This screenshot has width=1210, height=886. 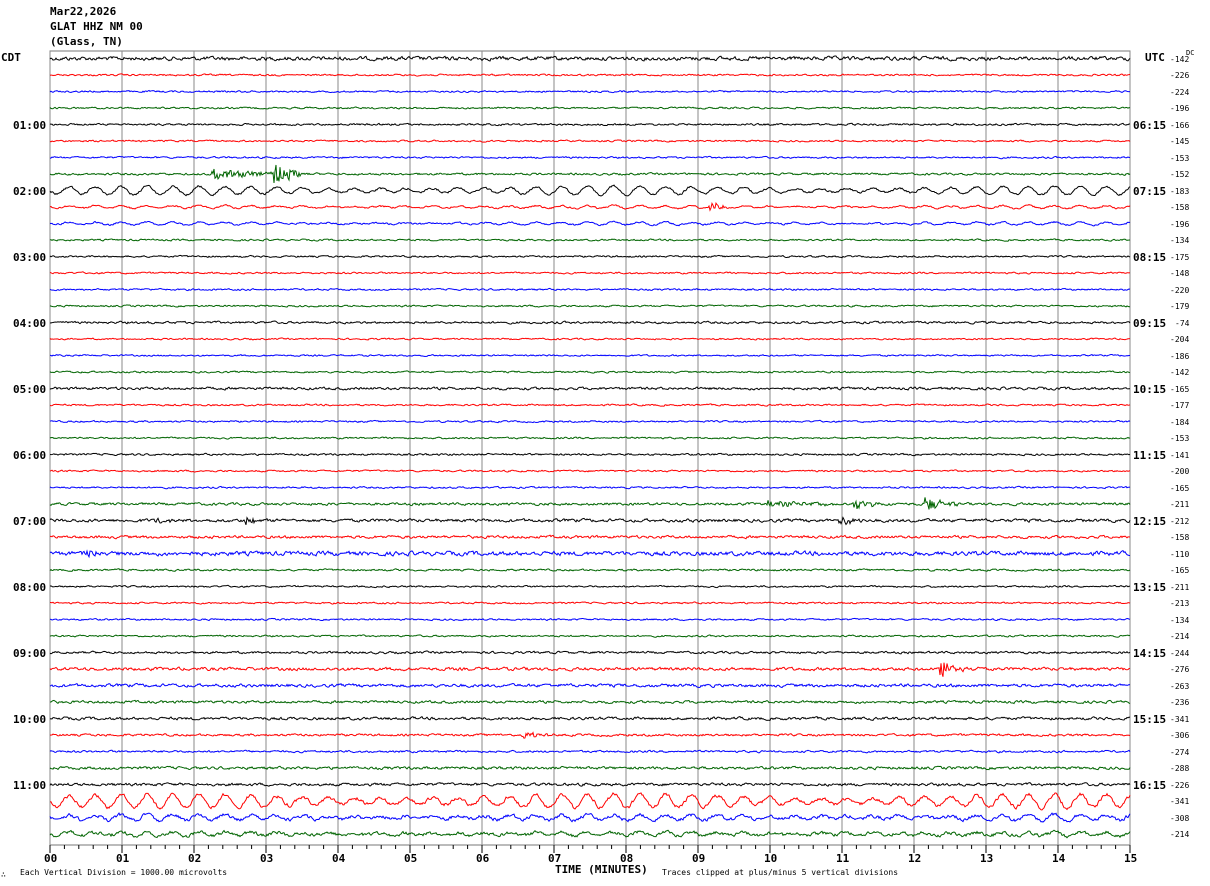 I want to click on x-axis-title: TIME (MINUTES), so click(x=601, y=869).